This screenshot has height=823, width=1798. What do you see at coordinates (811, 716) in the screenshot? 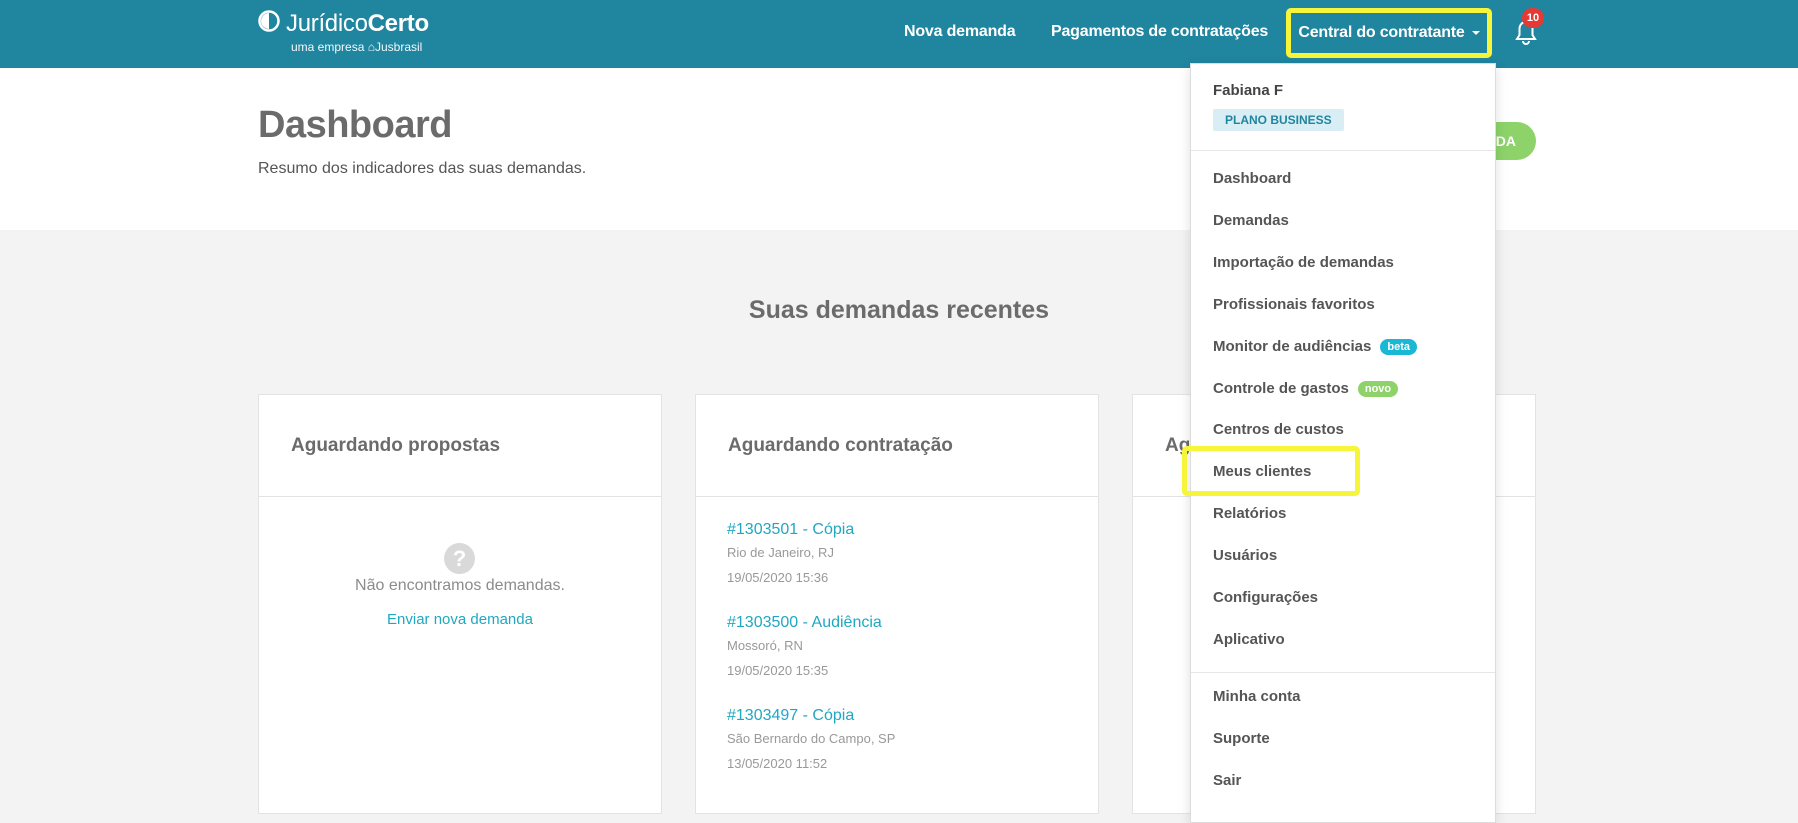
I see `demand-link: #1303497 - Cópia` at bounding box center [811, 716].